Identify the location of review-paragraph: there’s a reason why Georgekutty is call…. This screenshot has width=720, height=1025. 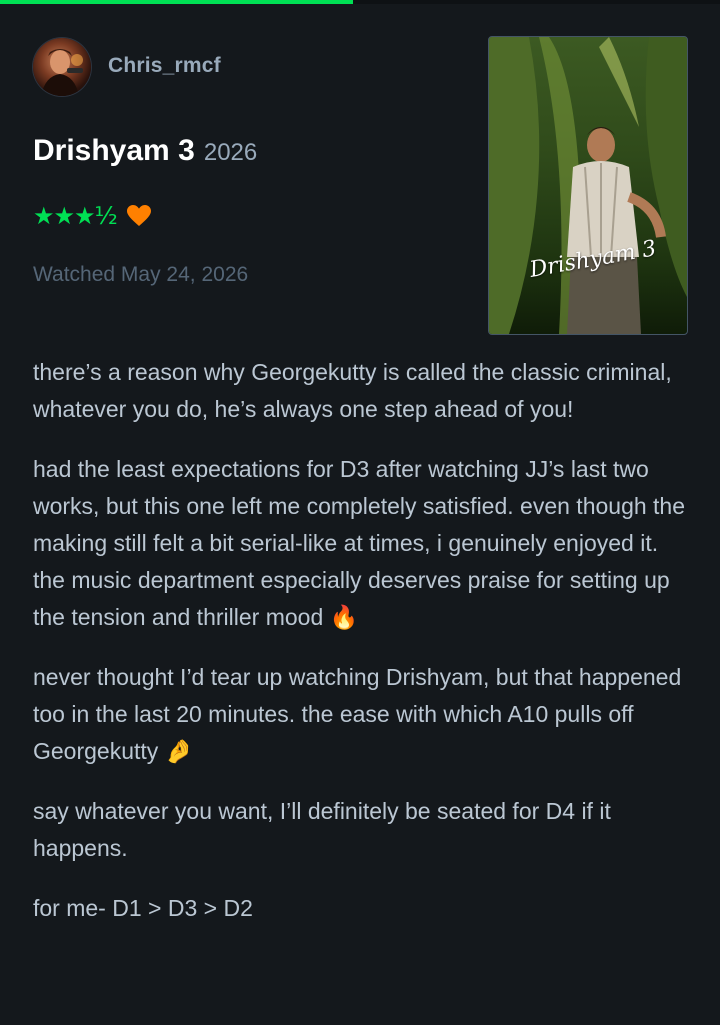
(352, 390).